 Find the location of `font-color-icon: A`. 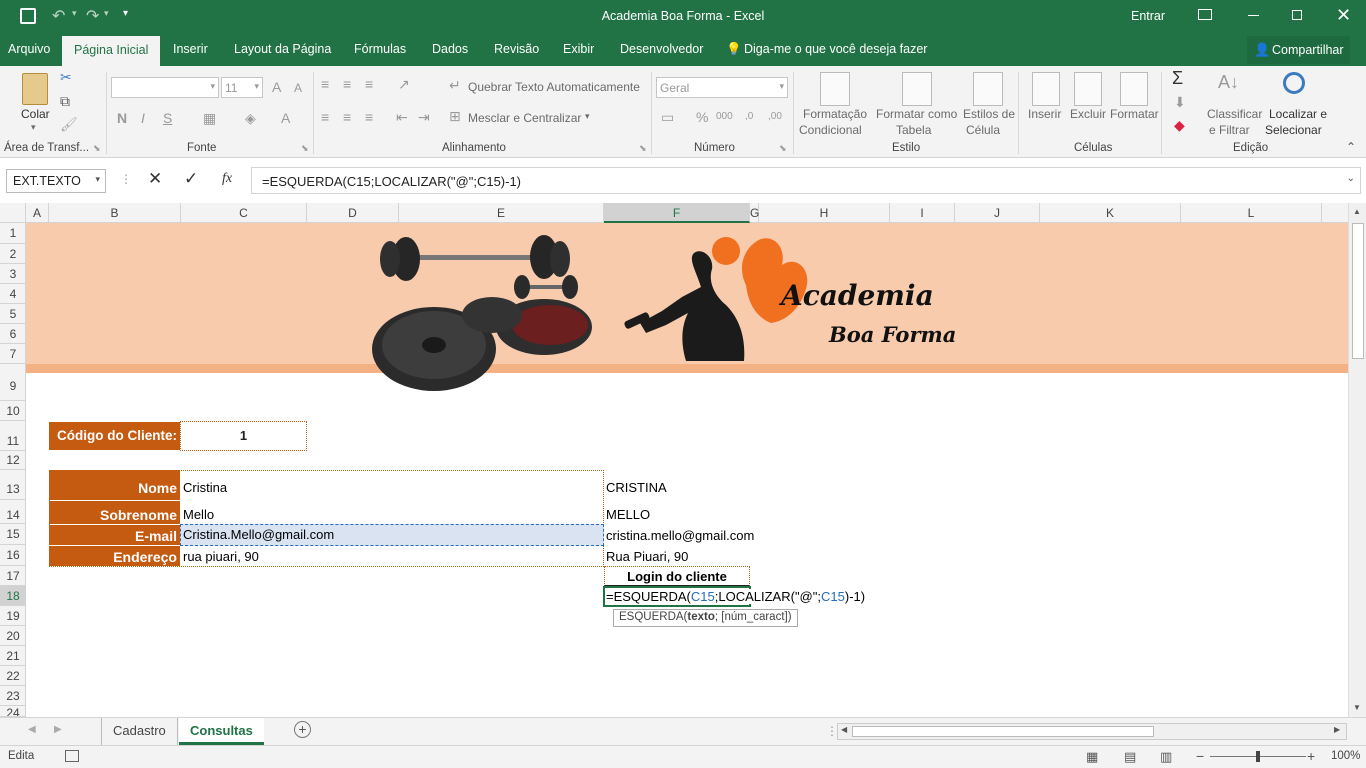

font-color-icon: A is located at coordinates (285, 118).